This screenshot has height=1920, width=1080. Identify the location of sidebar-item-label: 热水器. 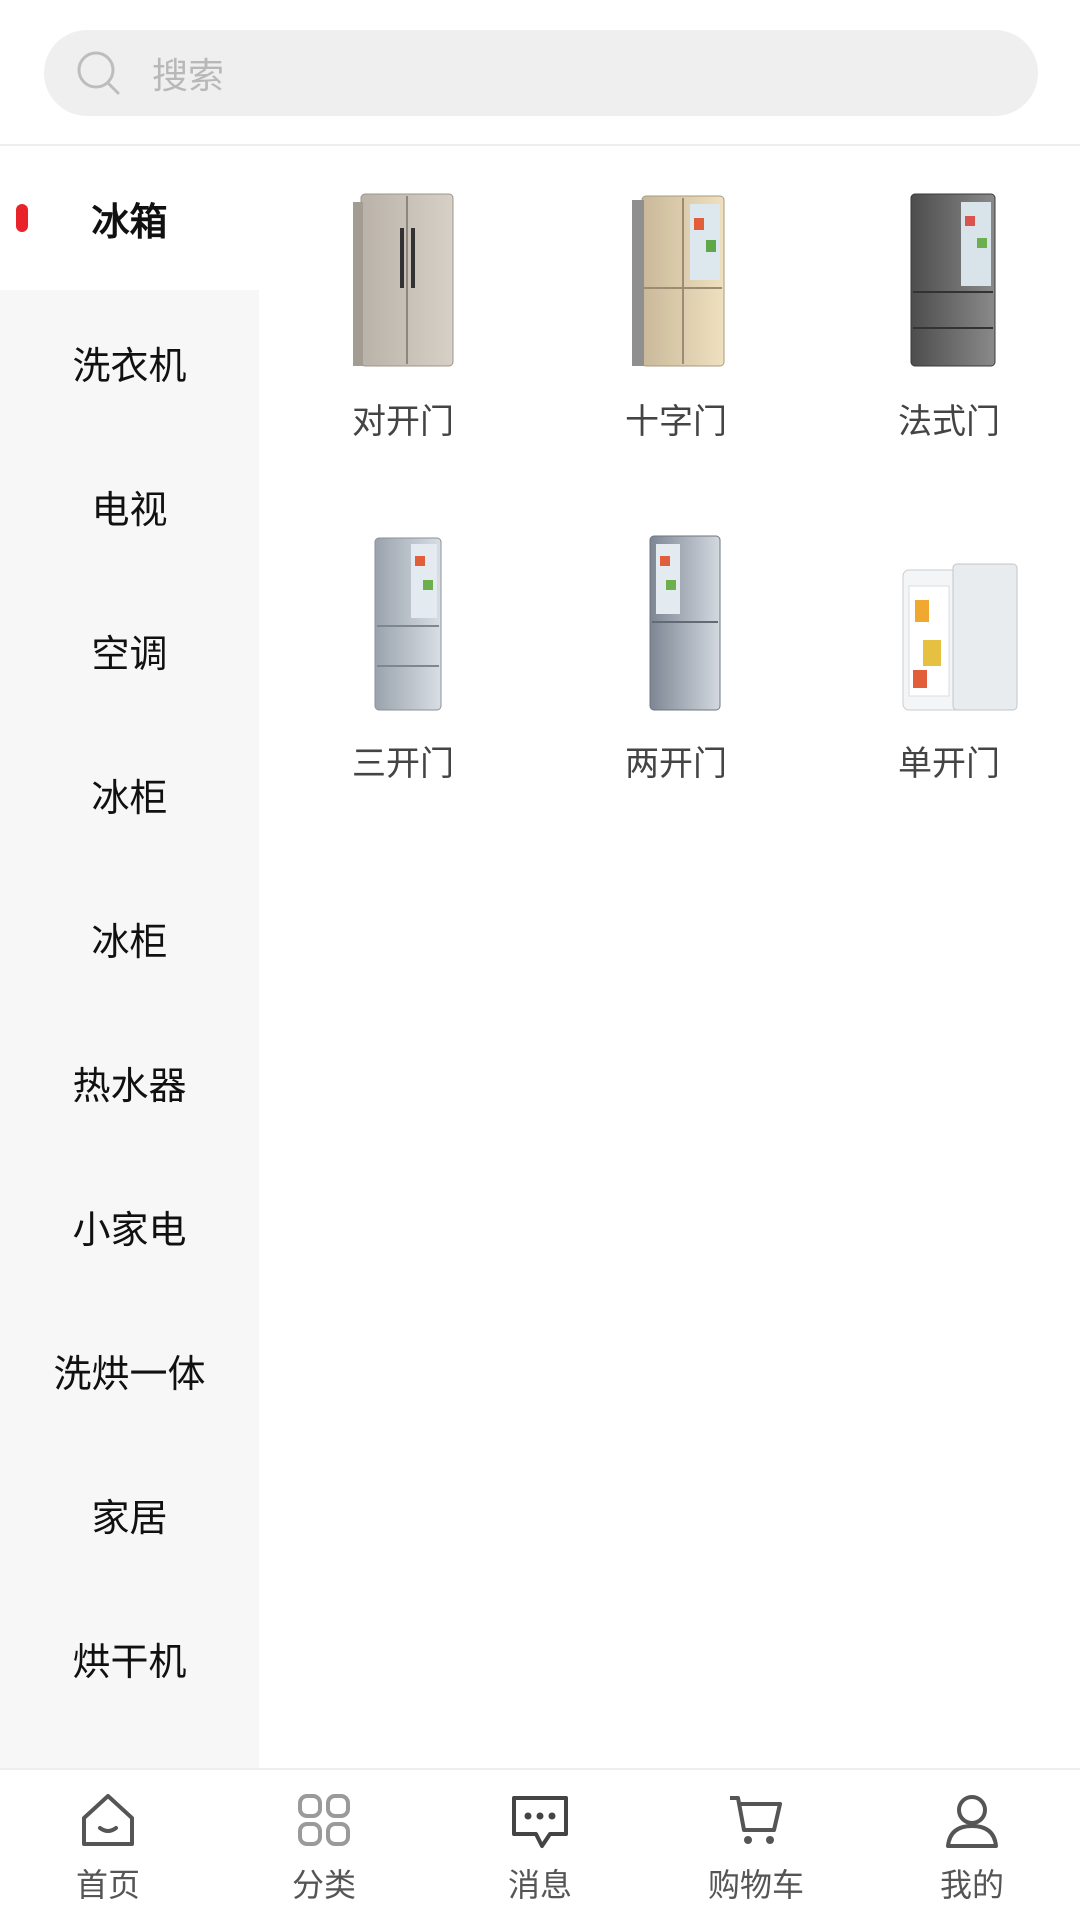
(129, 1085).